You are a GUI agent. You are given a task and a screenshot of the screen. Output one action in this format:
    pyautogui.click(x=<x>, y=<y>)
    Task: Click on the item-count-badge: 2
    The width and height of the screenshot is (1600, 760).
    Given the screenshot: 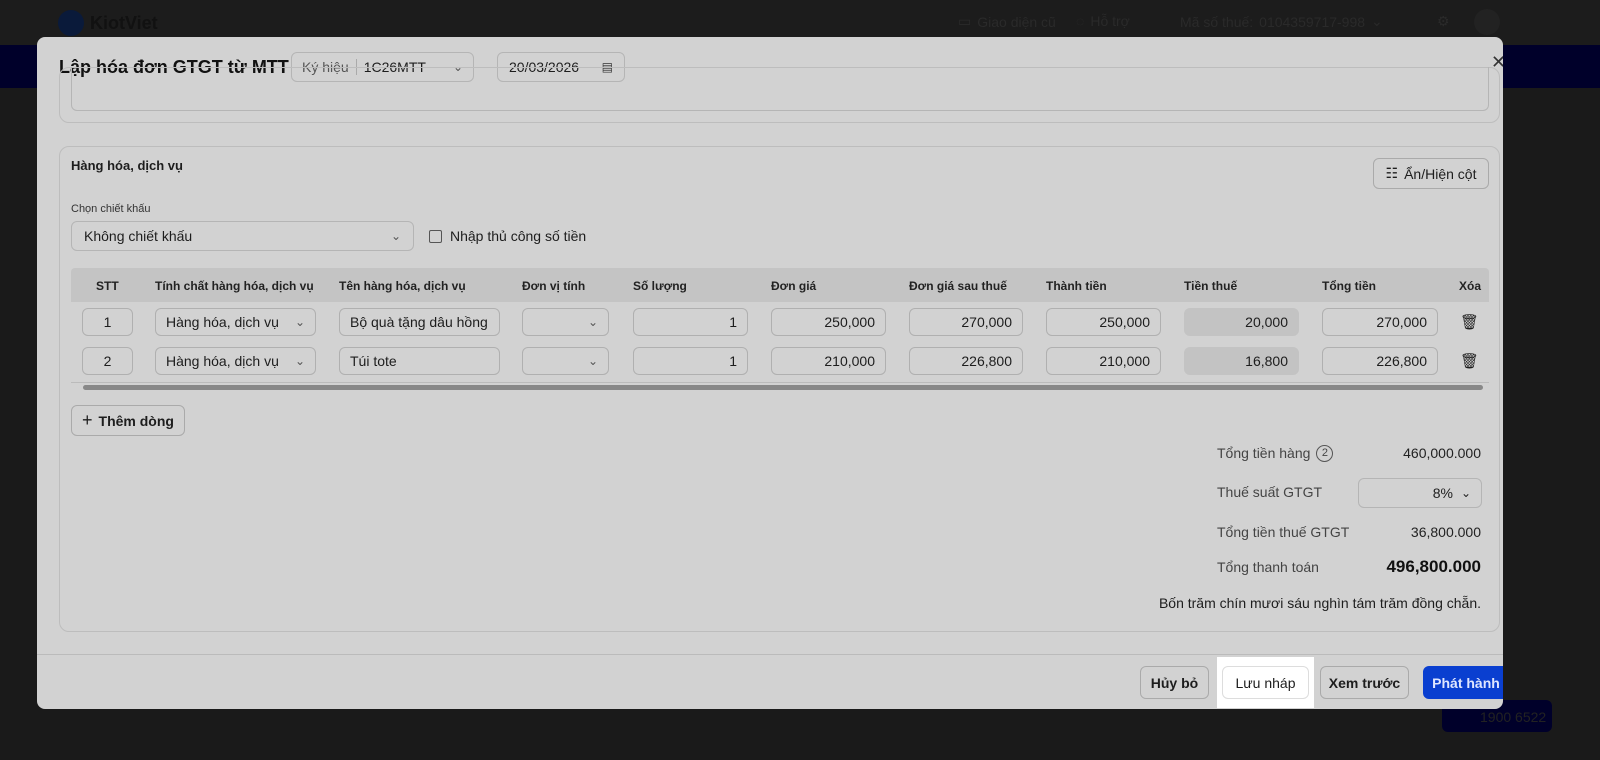 What is the action you would take?
    pyautogui.click(x=1325, y=453)
    